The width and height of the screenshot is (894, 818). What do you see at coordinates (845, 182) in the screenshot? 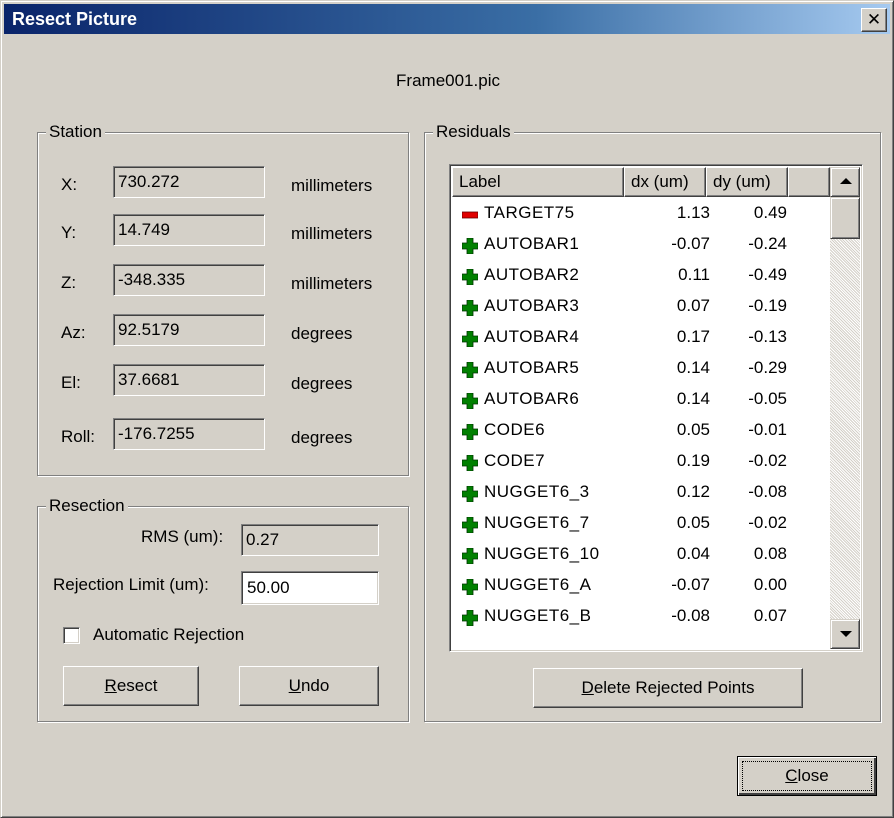
I see `scroll-up-button` at bounding box center [845, 182].